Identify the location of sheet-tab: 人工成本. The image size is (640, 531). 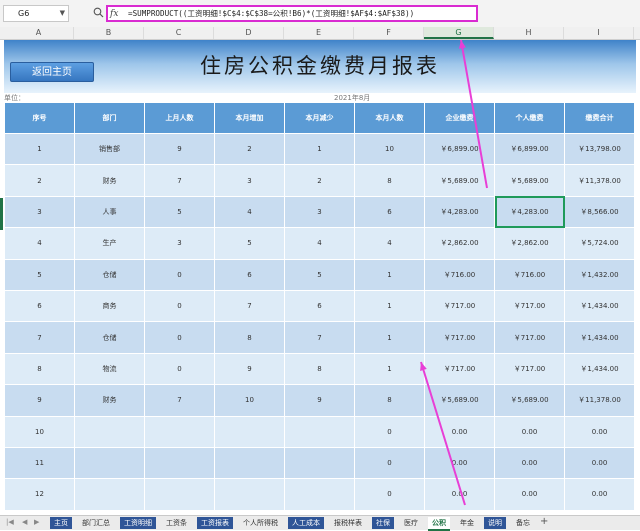
(306, 523).